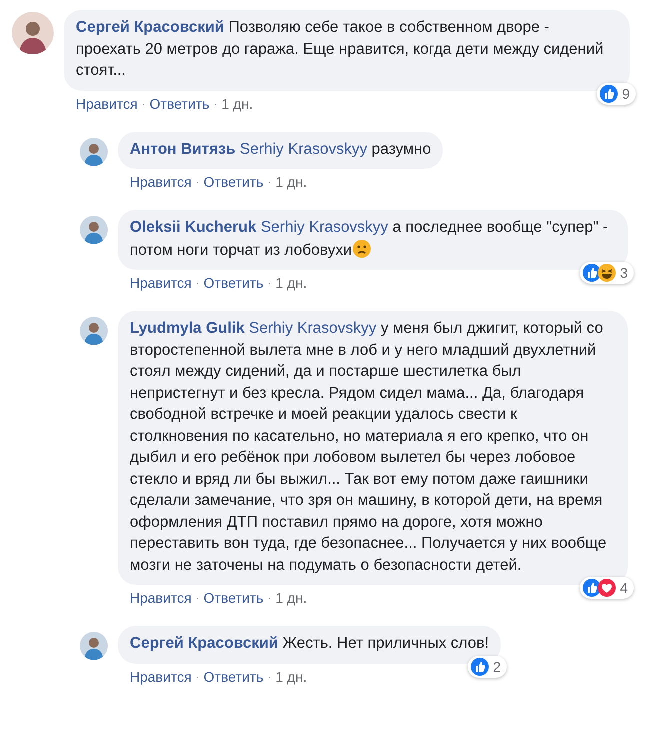 This screenshot has width=647, height=741. What do you see at coordinates (187, 328) in the screenshot?
I see `author-link: Lyudmyla Gulik` at bounding box center [187, 328].